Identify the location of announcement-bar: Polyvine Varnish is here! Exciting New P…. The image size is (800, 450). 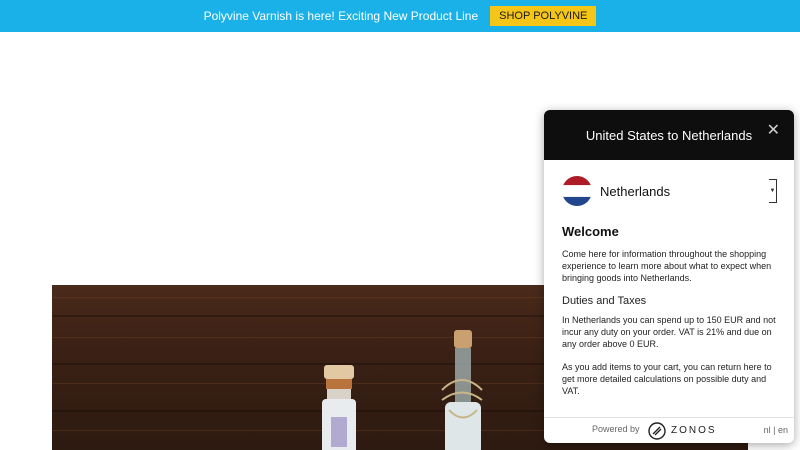
(400, 16).